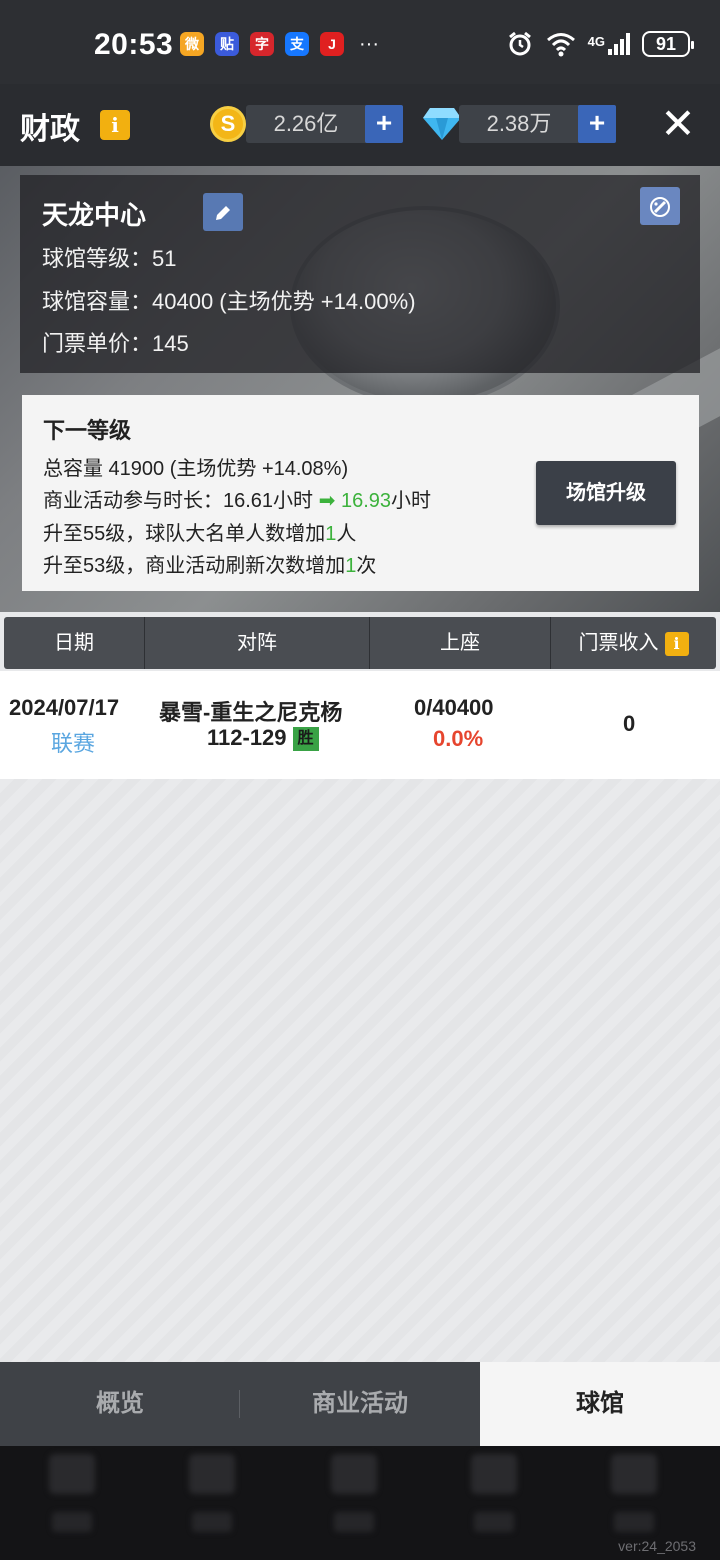 This screenshot has width=720, height=1560. I want to click on tab-business: 商业活动, so click(360, 1404).